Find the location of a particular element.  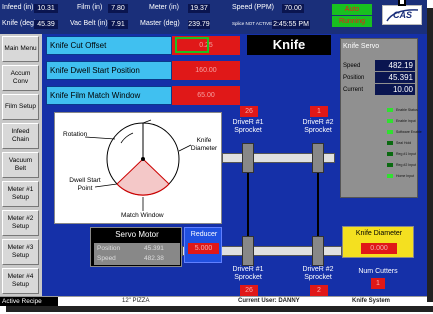

logo-text: CAS is located at coordinates (403, 15).